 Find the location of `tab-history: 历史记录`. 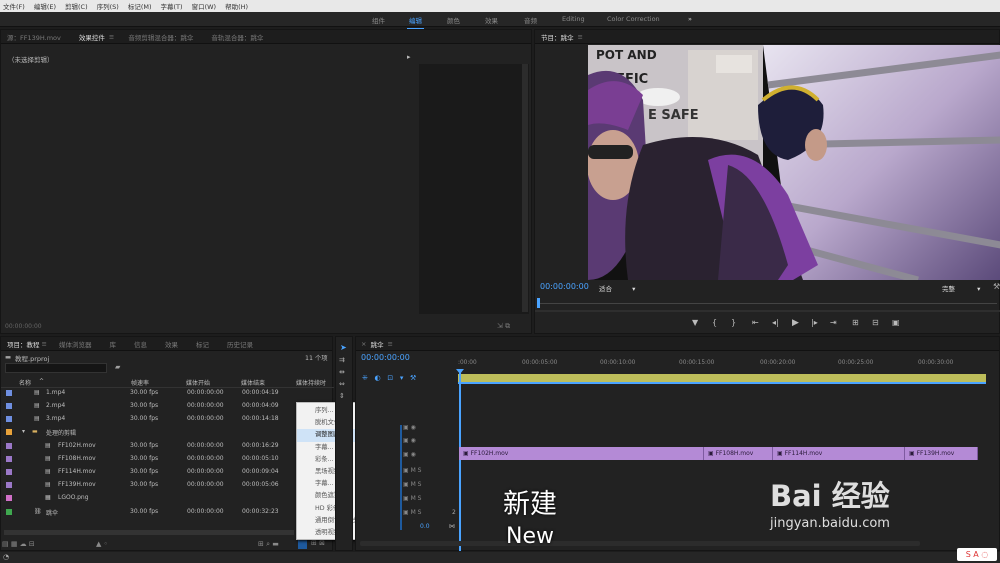

tab-history: 历史记录 is located at coordinates (240, 344).